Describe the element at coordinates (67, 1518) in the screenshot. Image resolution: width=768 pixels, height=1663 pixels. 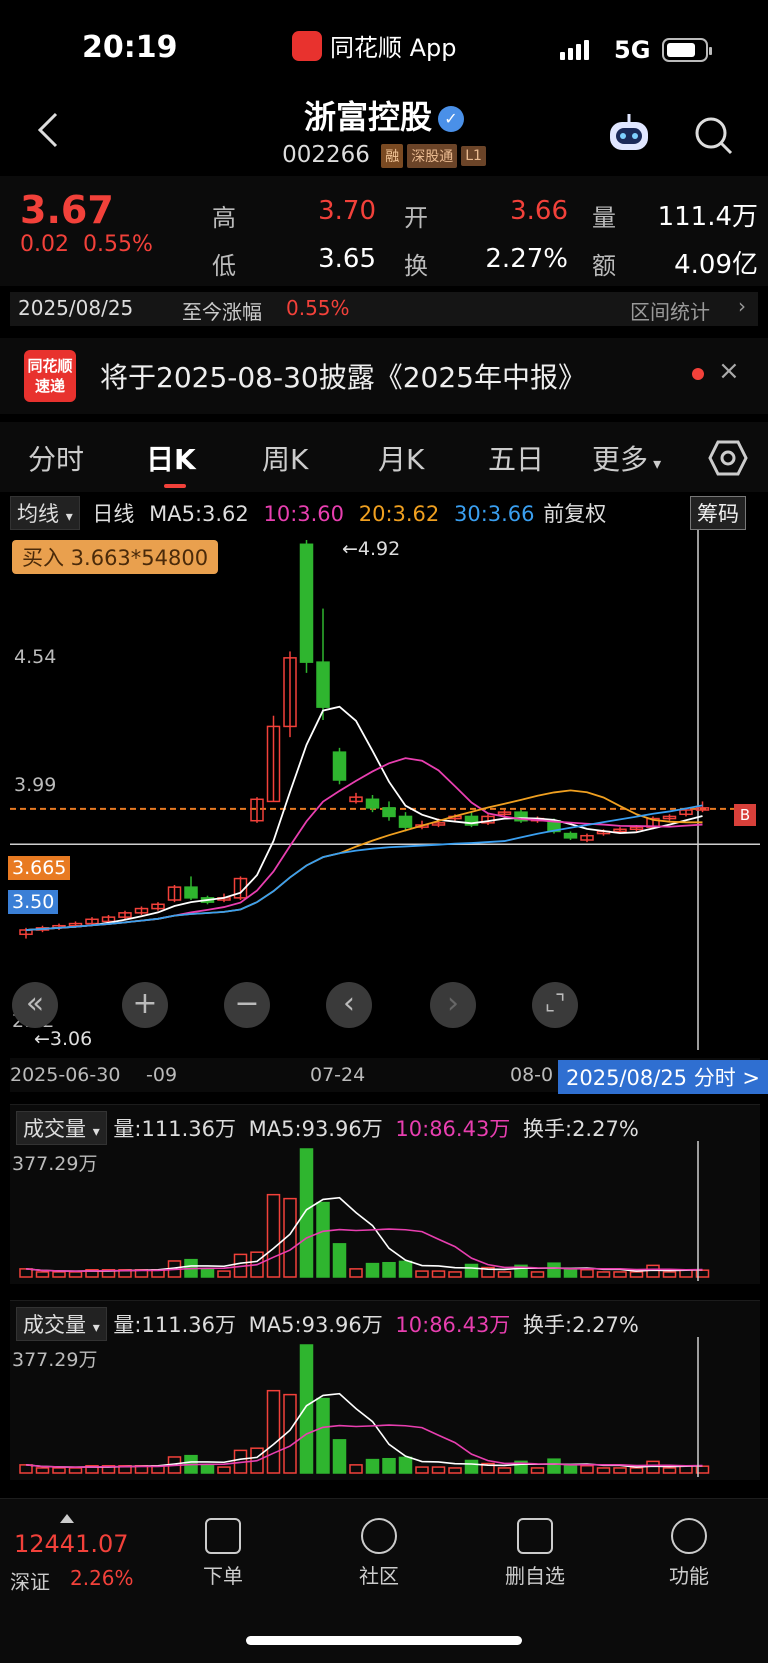
I see `expand-up-icon` at that location.